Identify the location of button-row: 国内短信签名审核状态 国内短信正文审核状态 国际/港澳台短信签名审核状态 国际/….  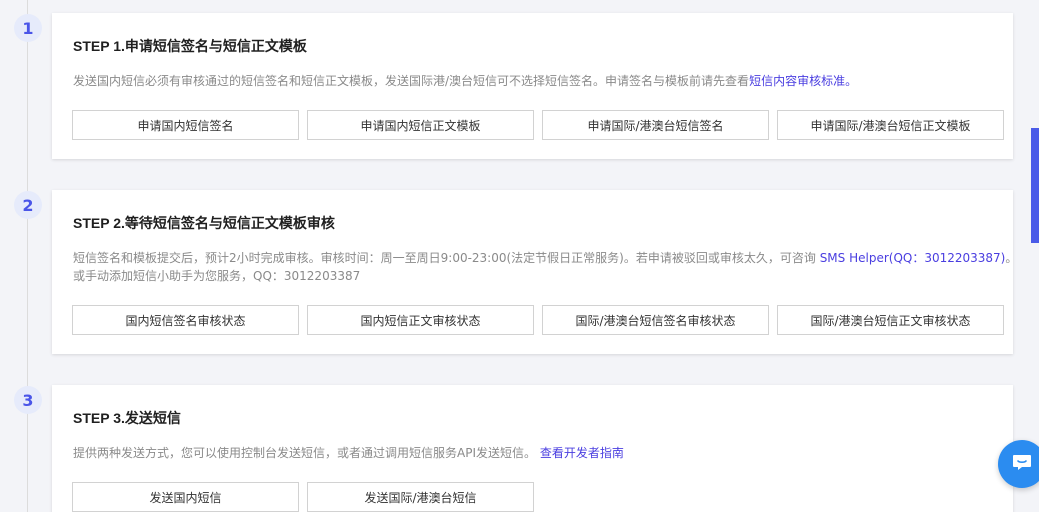
(538, 320).